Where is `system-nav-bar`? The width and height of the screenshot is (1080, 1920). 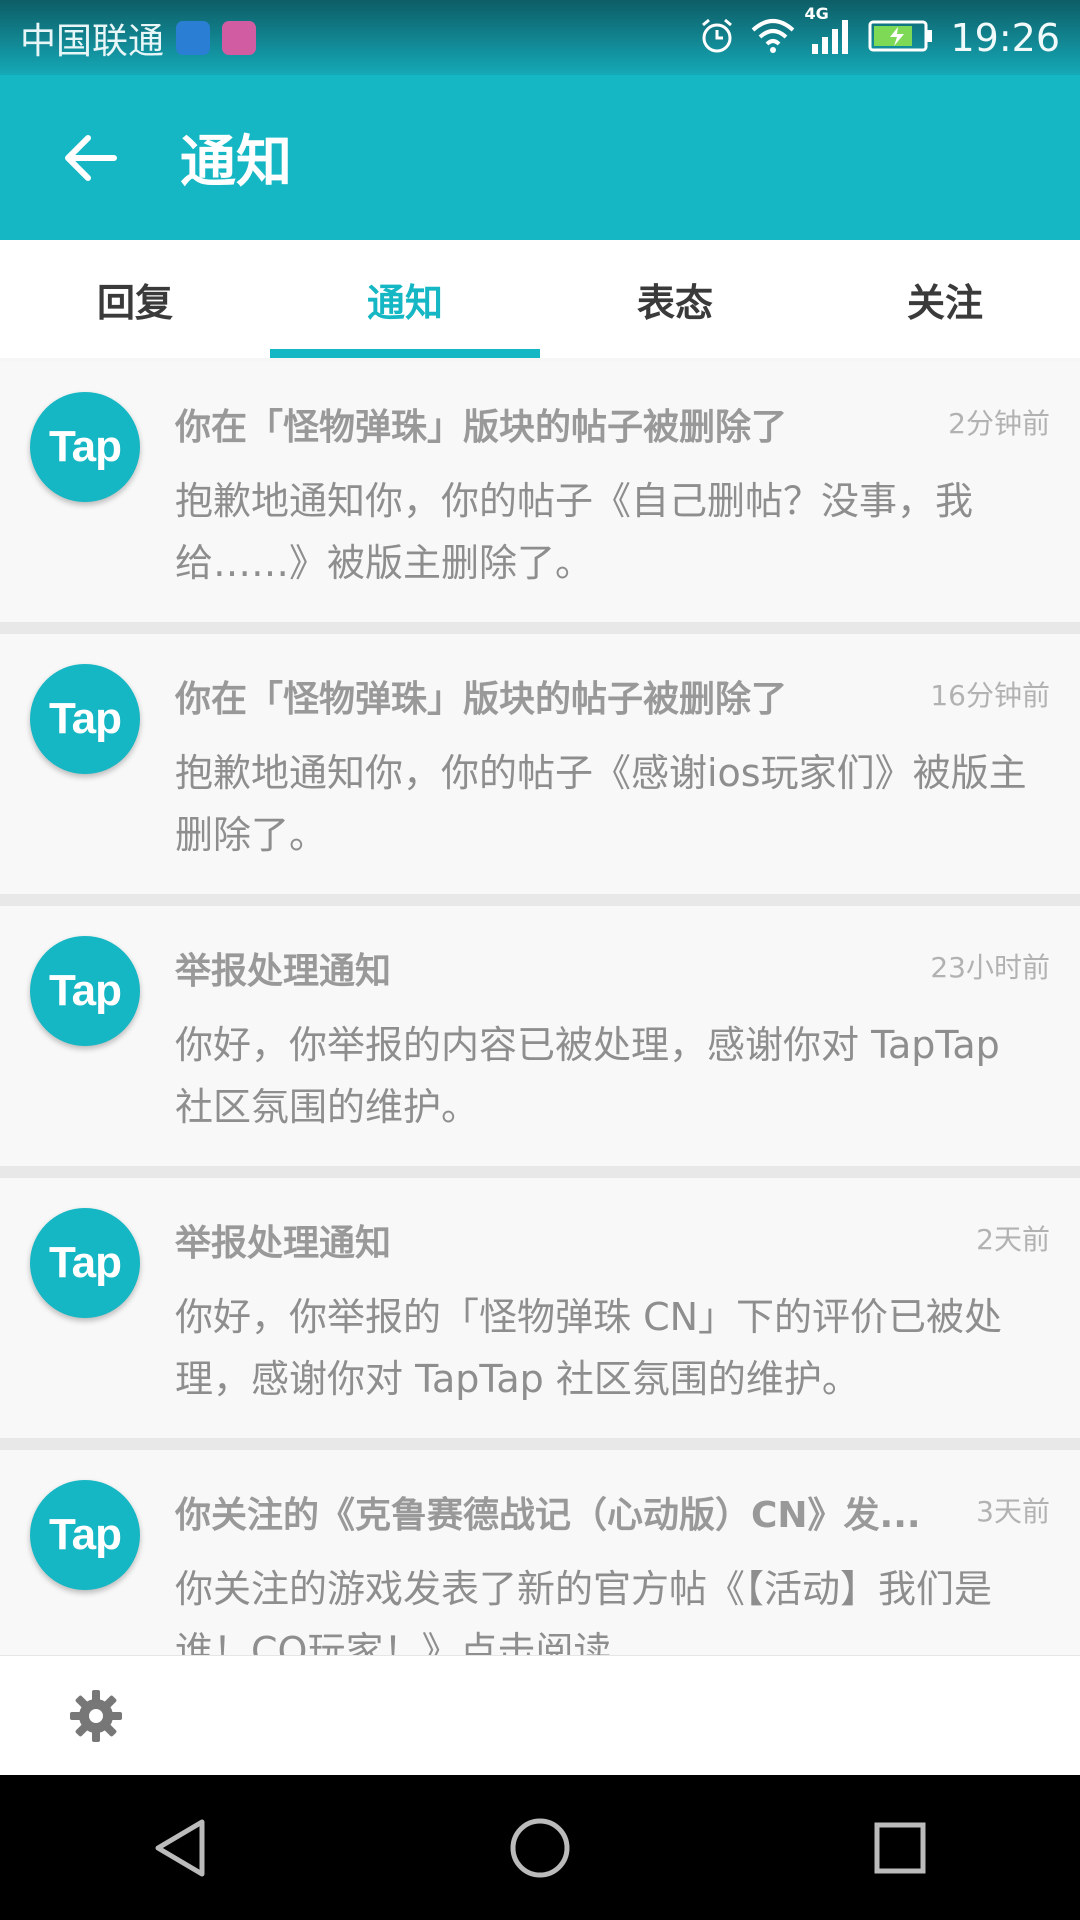
system-nav-bar is located at coordinates (540, 1847).